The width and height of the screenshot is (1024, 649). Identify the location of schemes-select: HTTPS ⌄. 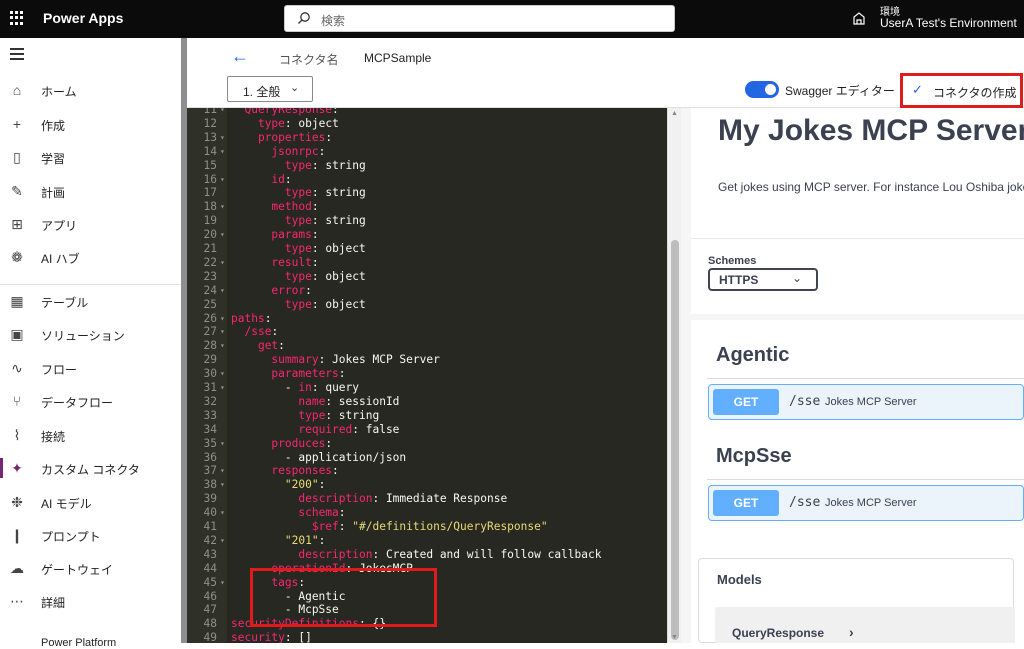
(763, 279).